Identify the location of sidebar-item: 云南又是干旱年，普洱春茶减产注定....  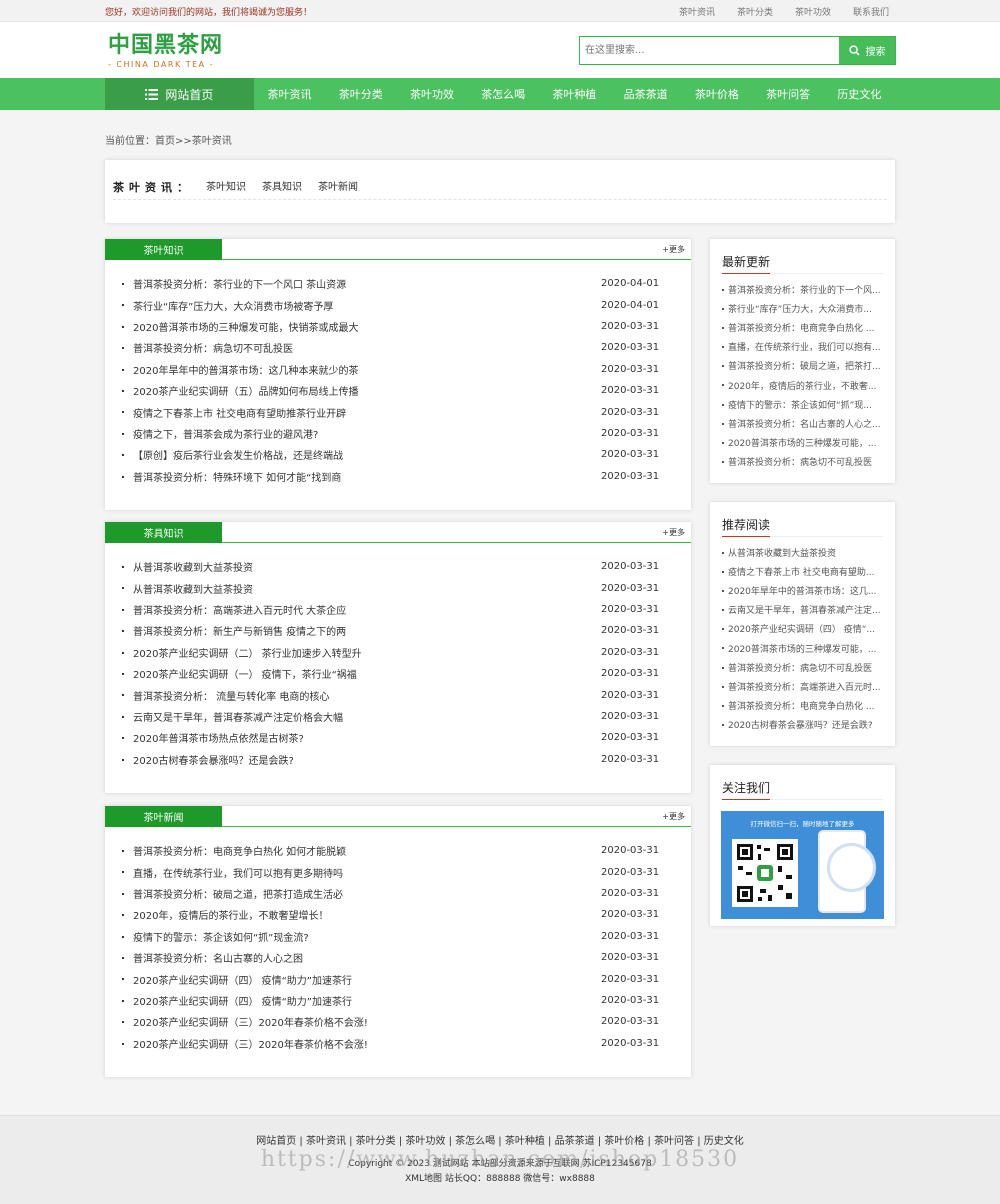
(802, 609).